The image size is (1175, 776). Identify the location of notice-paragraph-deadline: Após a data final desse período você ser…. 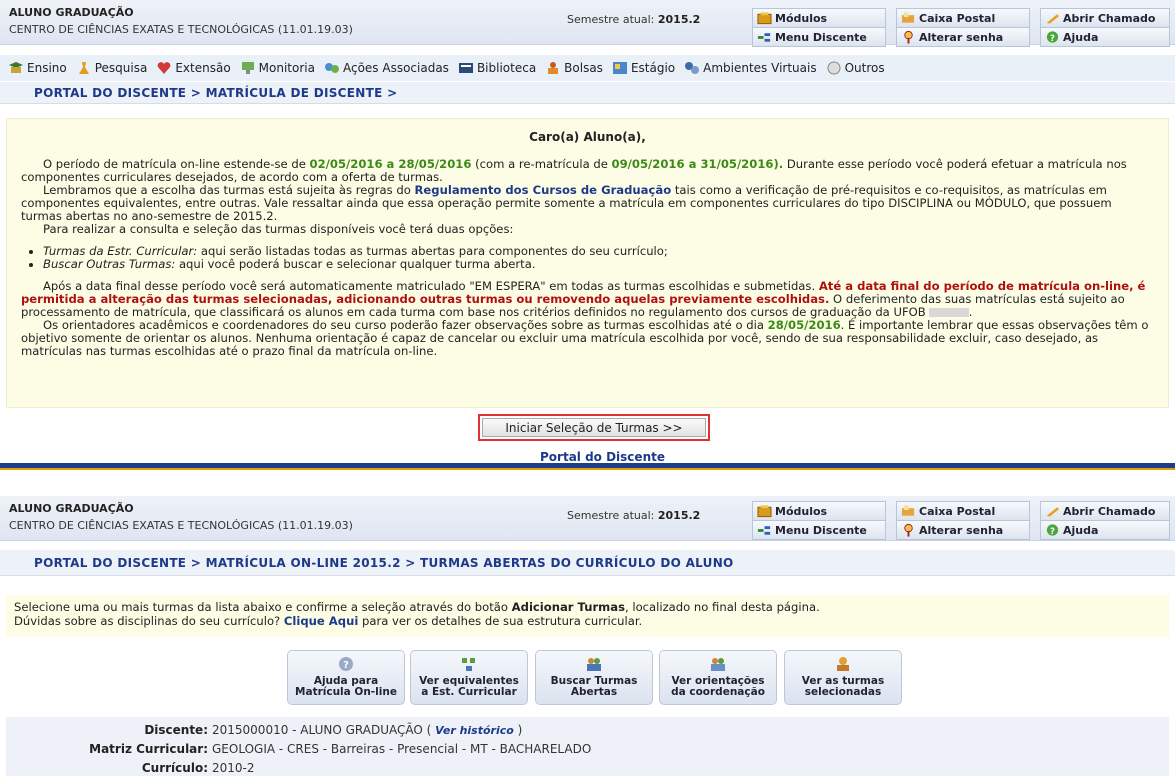
(583, 299).